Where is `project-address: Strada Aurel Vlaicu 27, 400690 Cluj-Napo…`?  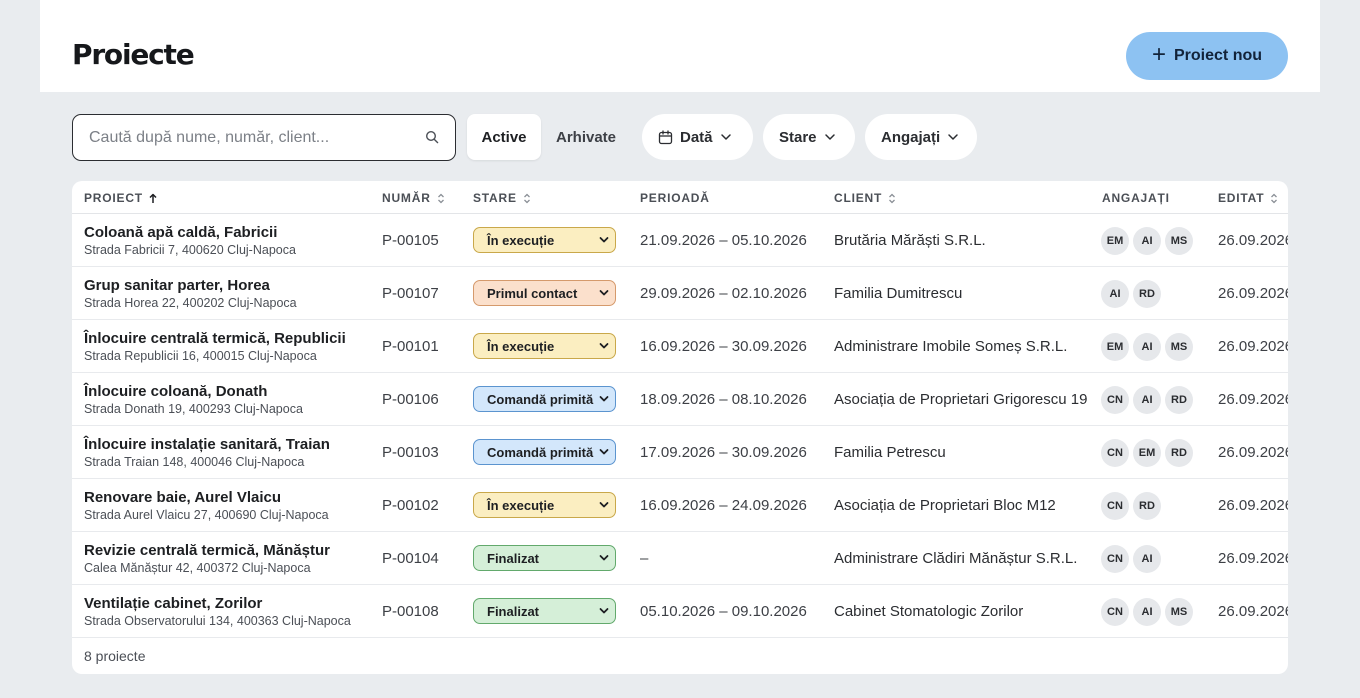
project-address: Strada Aurel Vlaicu 27, 400690 Cluj-Napo… is located at coordinates (206, 515).